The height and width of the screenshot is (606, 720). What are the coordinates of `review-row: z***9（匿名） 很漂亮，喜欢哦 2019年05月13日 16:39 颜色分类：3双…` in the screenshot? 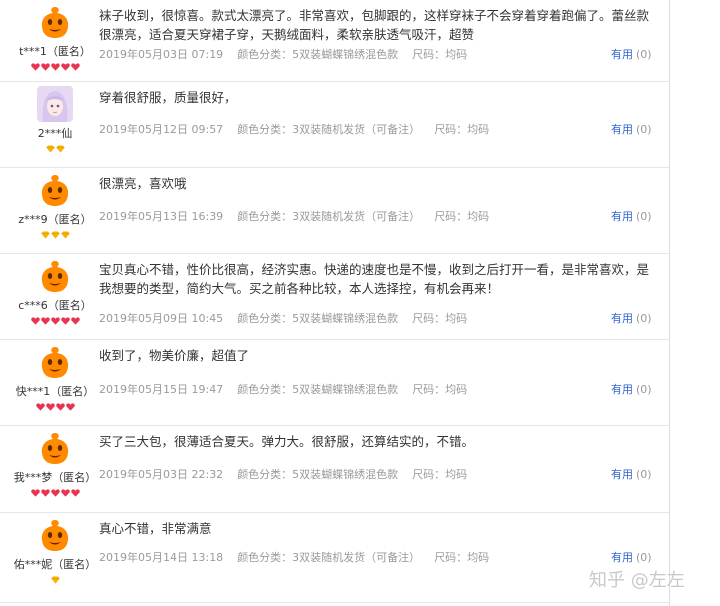 It's located at (334, 211).